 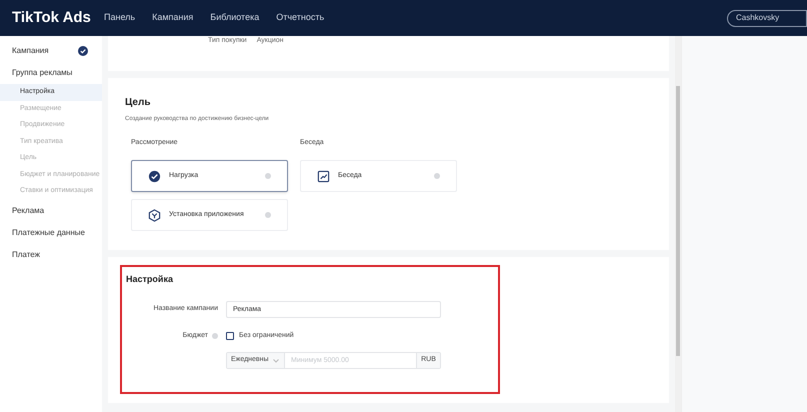 What do you see at coordinates (323, 176) in the screenshot?
I see `chart-icon` at bounding box center [323, 176].